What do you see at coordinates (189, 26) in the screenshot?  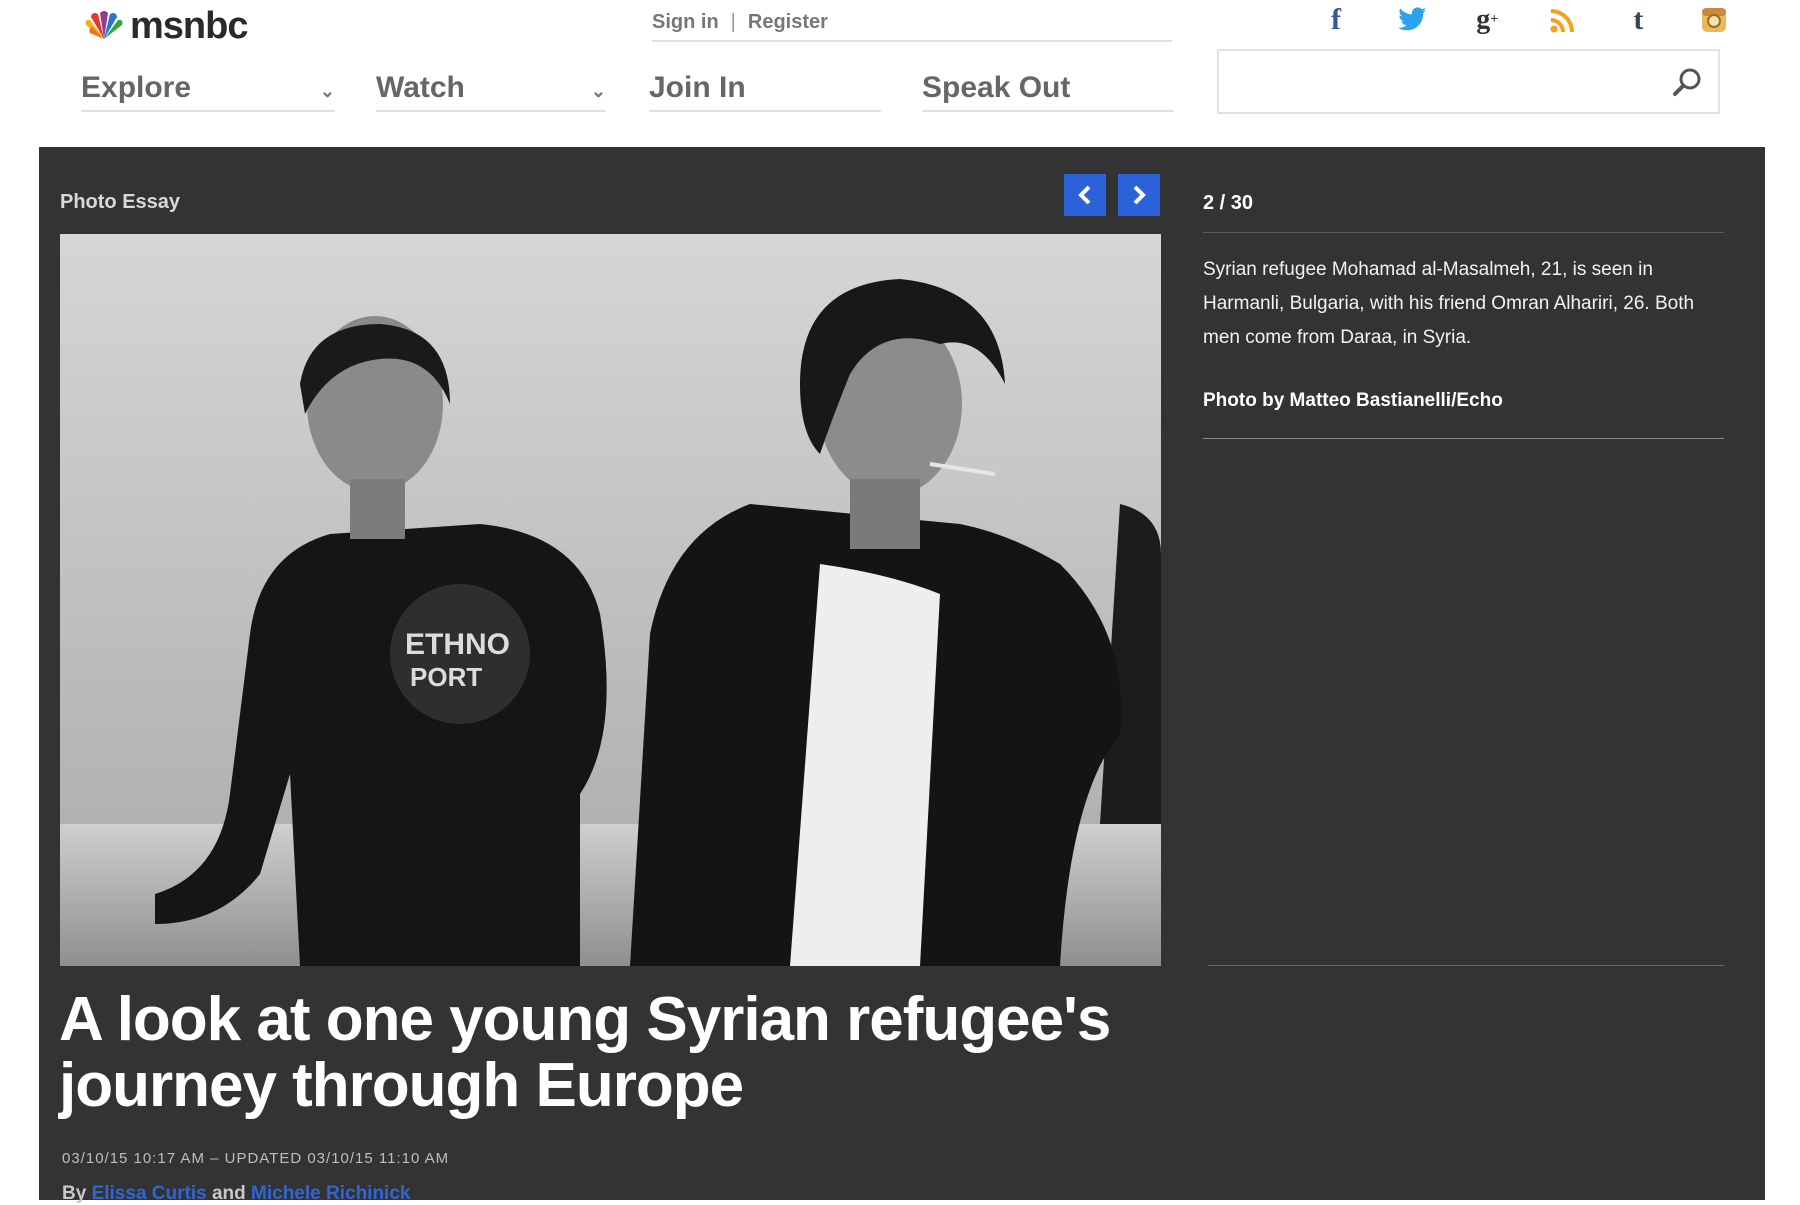 I see `brand-name: msnbc` at bounding box center [189, 26].